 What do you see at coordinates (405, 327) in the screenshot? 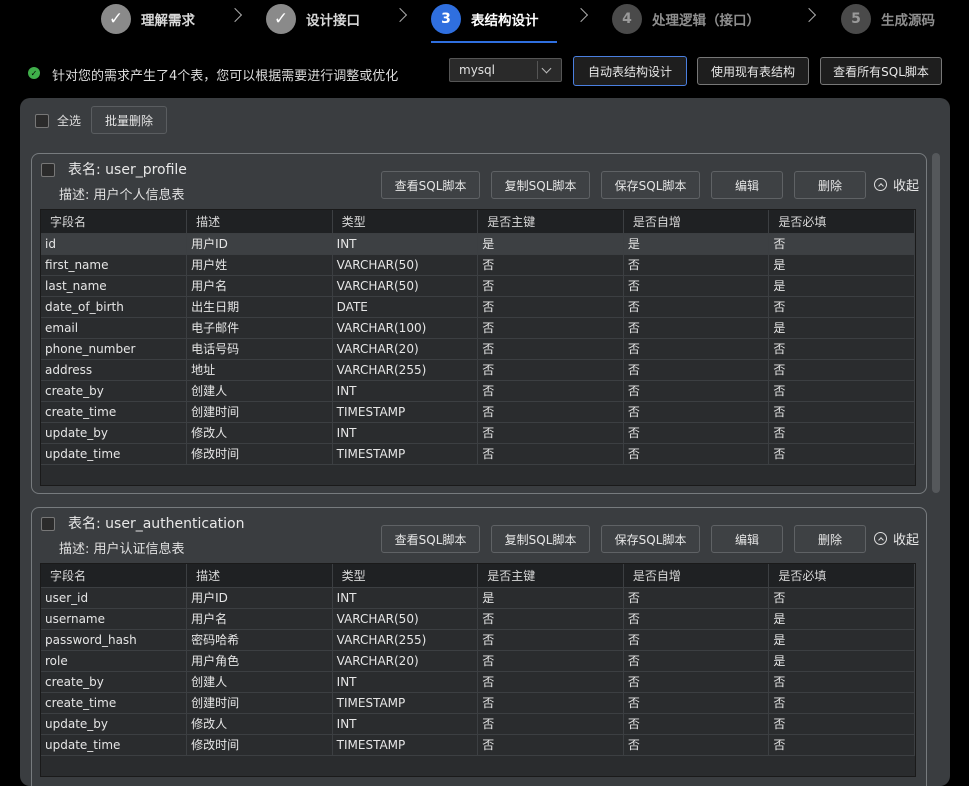
I see `cell-type: VARCHAR(100)` at bounding box center [405, 327].